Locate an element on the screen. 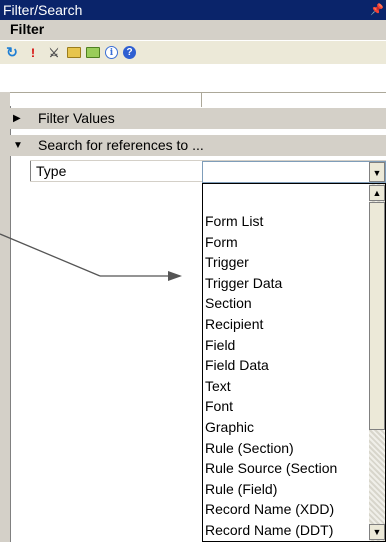 The image size is (386, 542). binoculars-icon: ⚔ is located at coordinates (54, 53).